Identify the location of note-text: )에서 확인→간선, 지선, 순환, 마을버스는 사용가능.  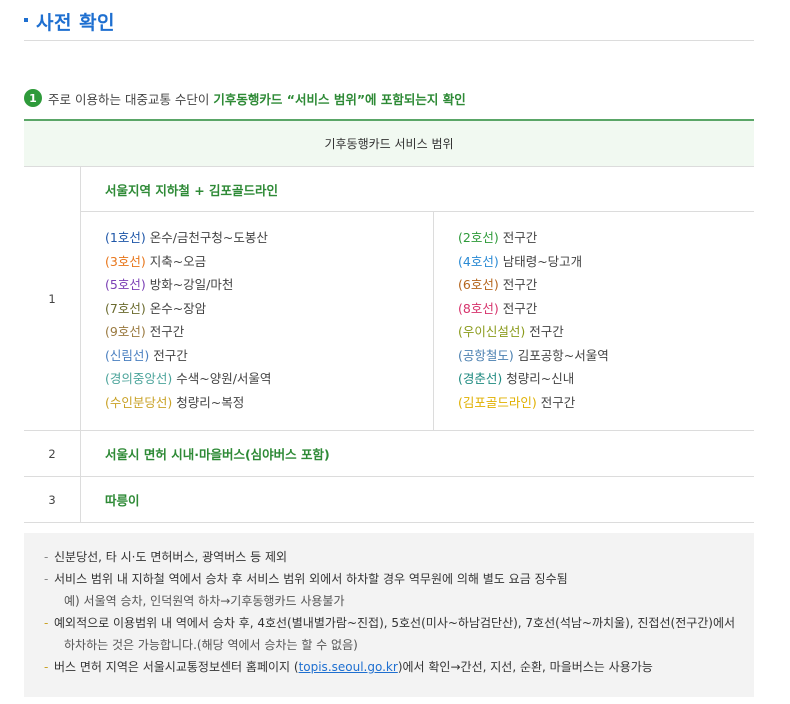
(525, 667).